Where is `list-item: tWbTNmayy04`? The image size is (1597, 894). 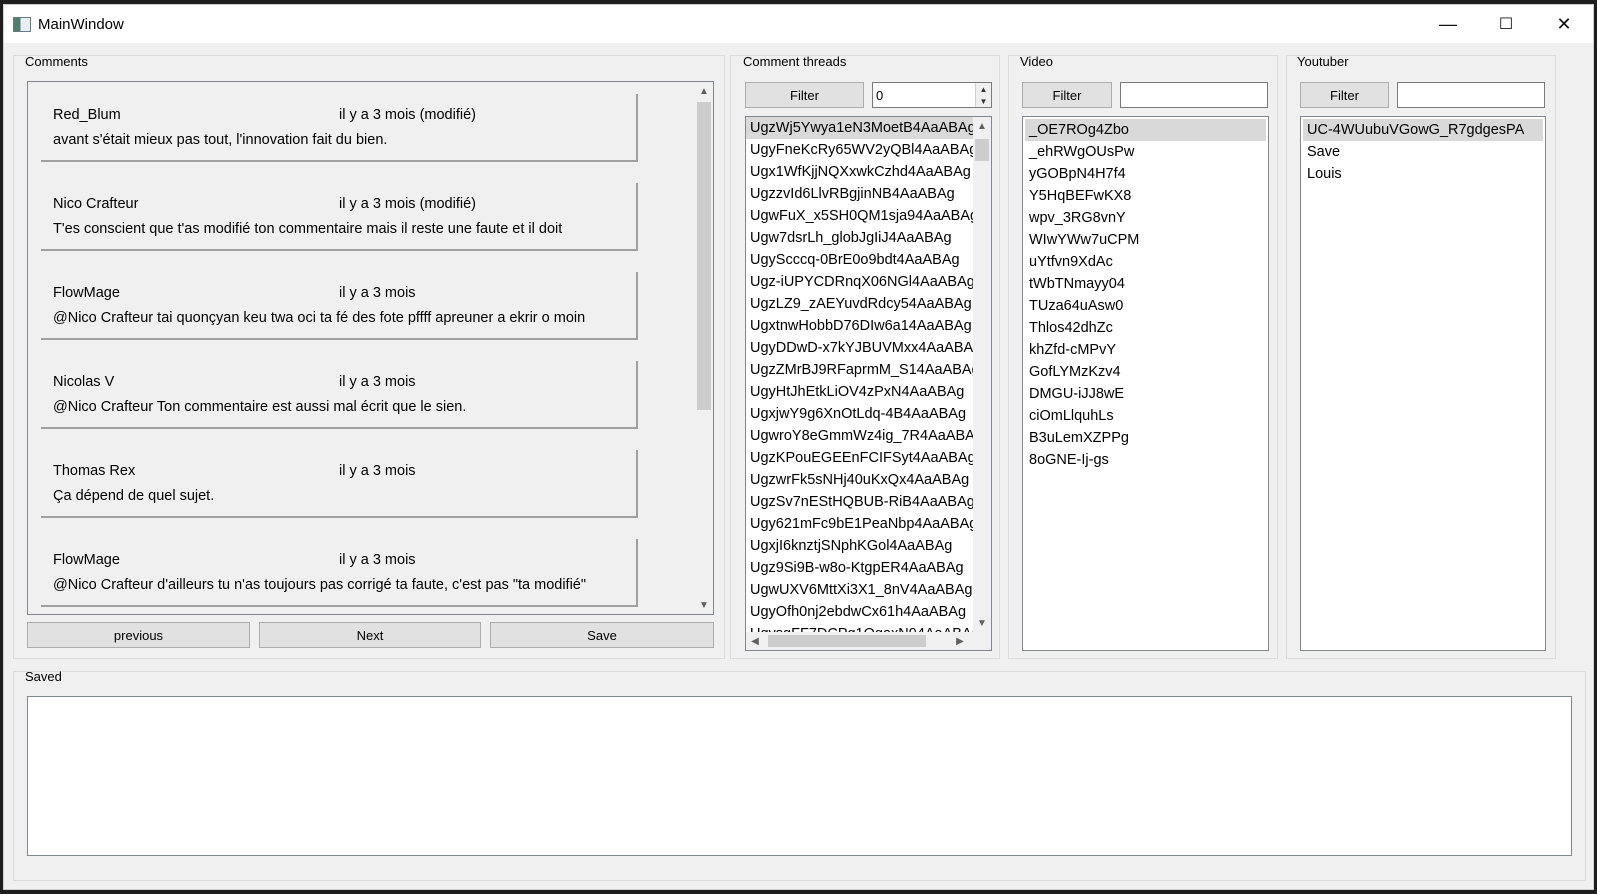 list-item: tWbTNmayy04 is located at coordinates (1145, 284).